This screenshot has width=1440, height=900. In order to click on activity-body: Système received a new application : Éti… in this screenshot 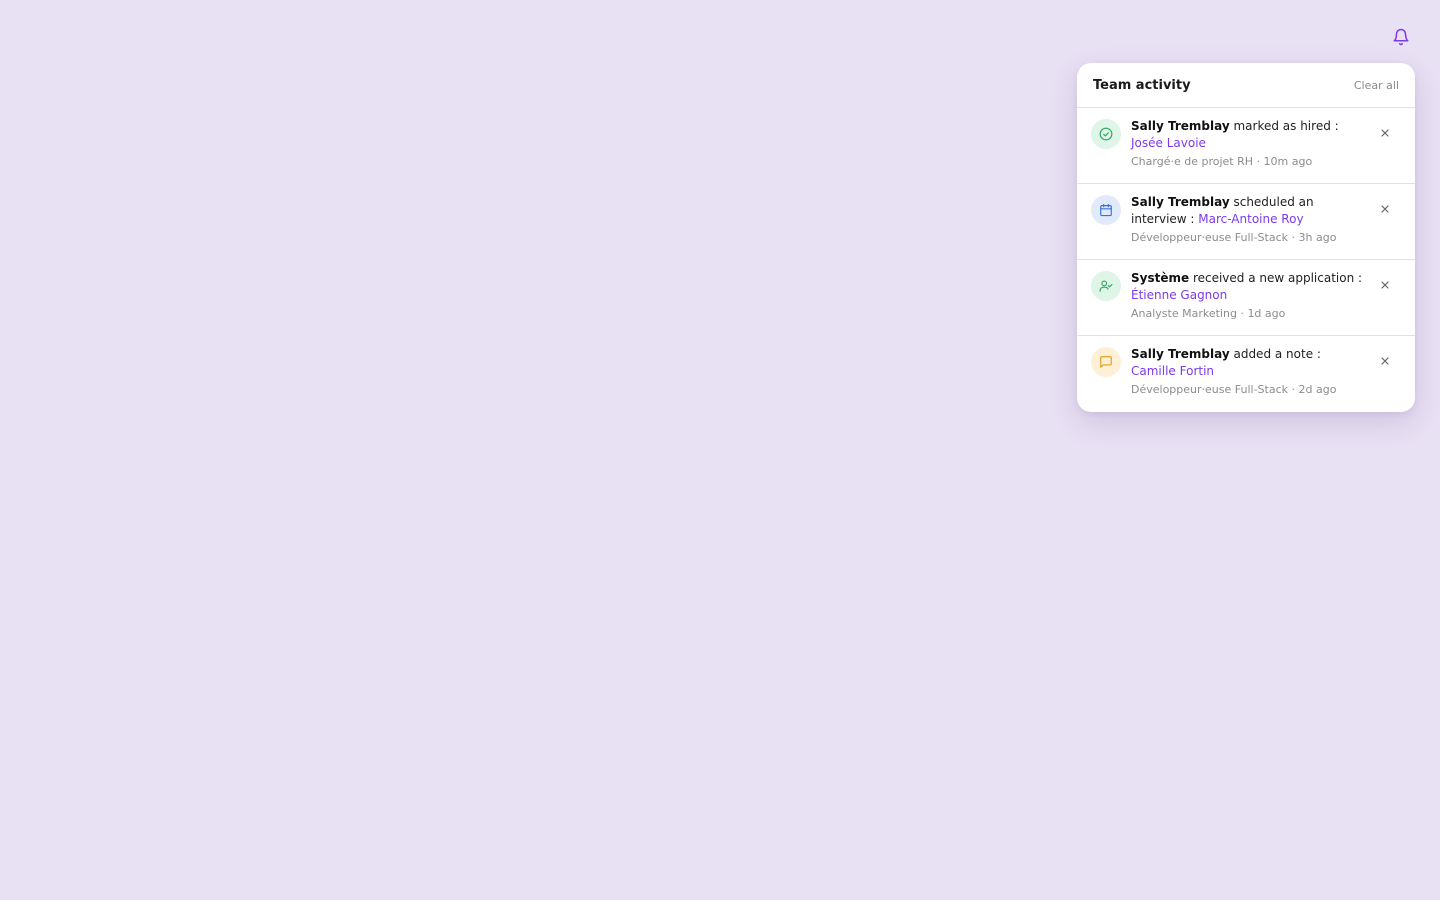, I will do `click(1247, 295)`.